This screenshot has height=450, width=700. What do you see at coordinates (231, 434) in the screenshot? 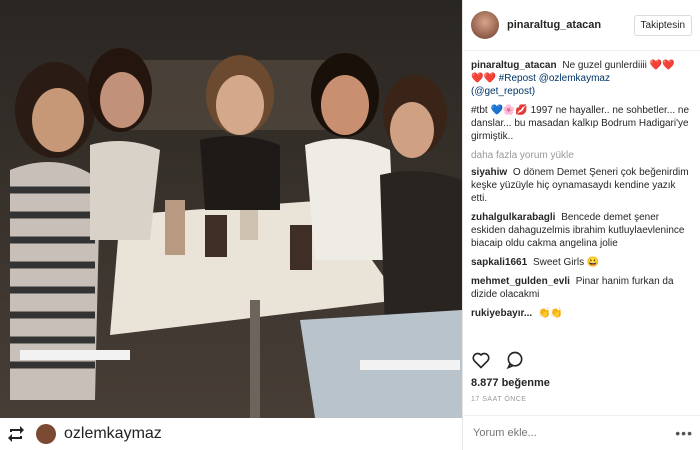
I see `repost-bar: ozlemkaymaz` at bounding box center [231, 434].